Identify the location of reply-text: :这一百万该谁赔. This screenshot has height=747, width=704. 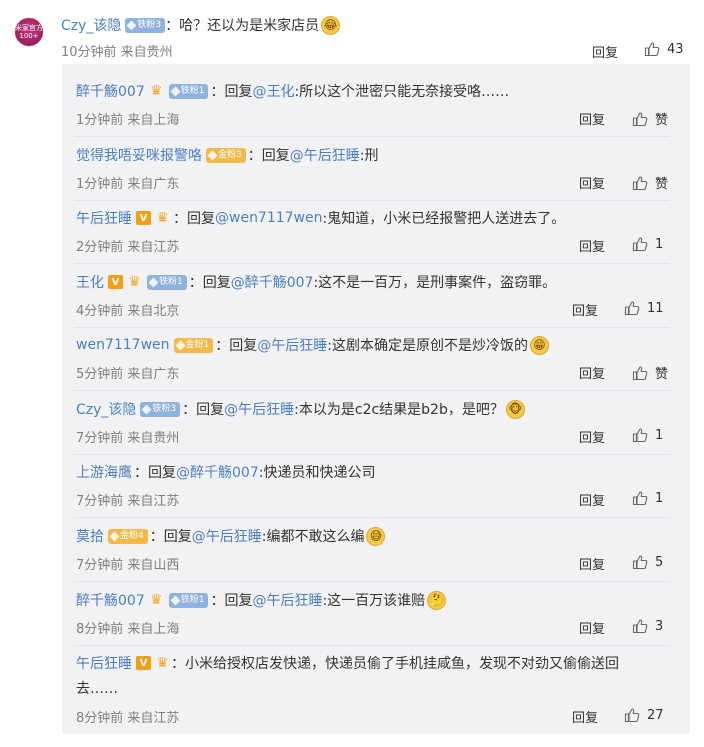
(374, 601).